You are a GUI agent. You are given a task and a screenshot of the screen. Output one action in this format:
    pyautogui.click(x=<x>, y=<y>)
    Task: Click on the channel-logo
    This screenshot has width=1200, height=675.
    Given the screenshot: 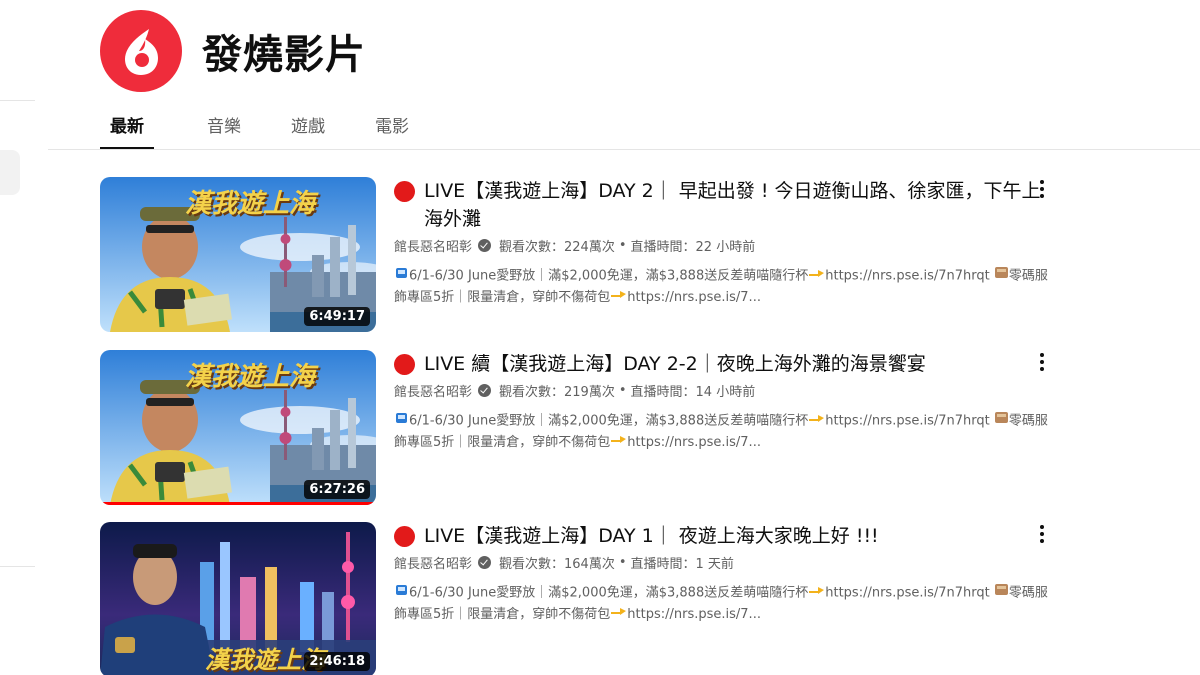 What is the action you would take?
    pyautogui.click(x=141, y=51)
    